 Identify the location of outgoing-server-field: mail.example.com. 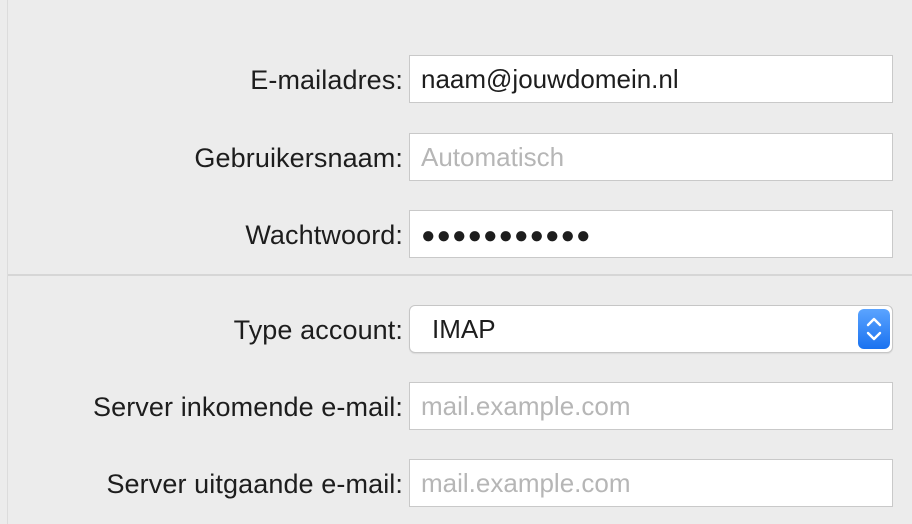
(651, 483).